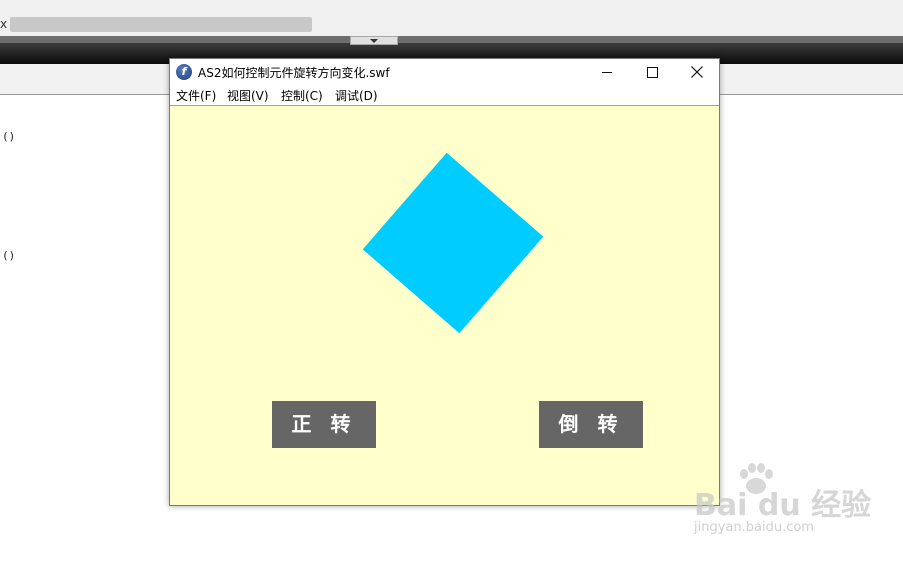 The image size is (903, 562). What do you see at coordinates (444, 95) in the screenshot?
I see `menu-bar: 文件(F) 视图(V) 控制(C) 调试(D)` at bounding box center [444, 95].